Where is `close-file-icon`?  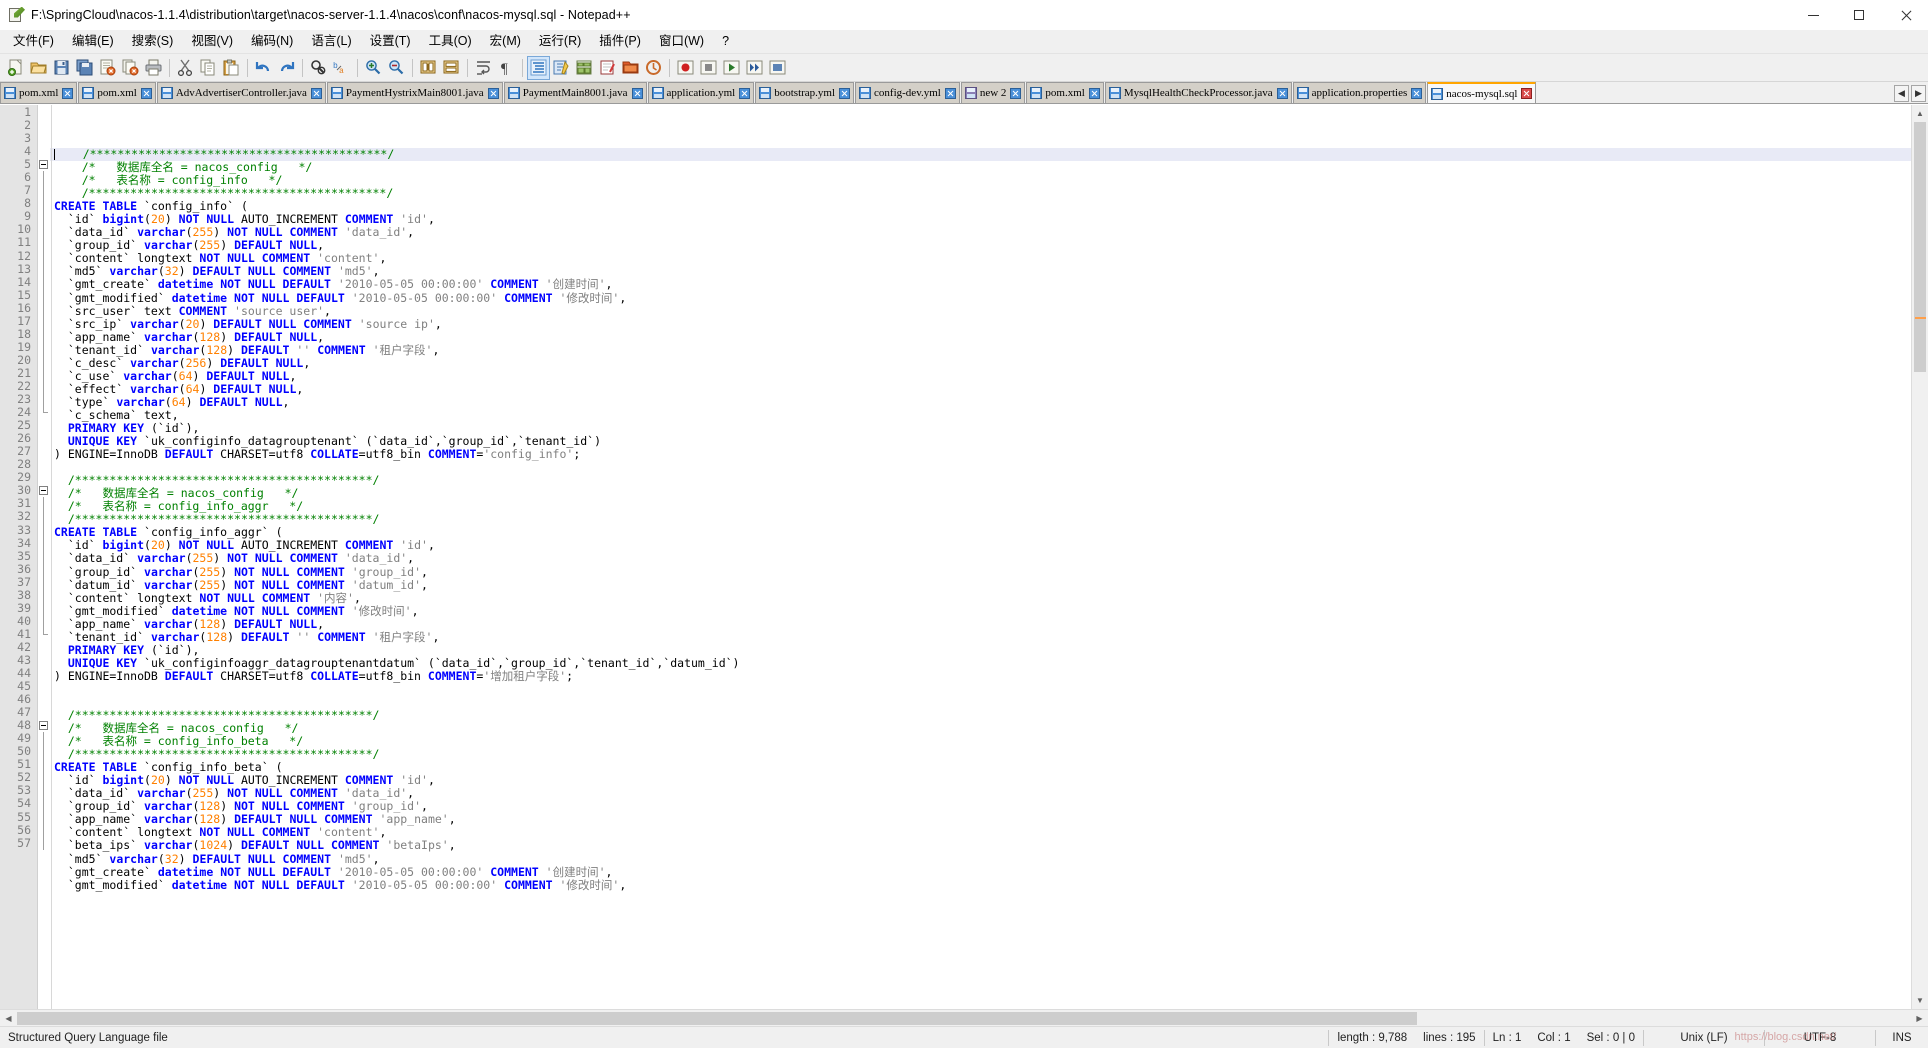 close-file-icon is located at coordinates (107, 68).